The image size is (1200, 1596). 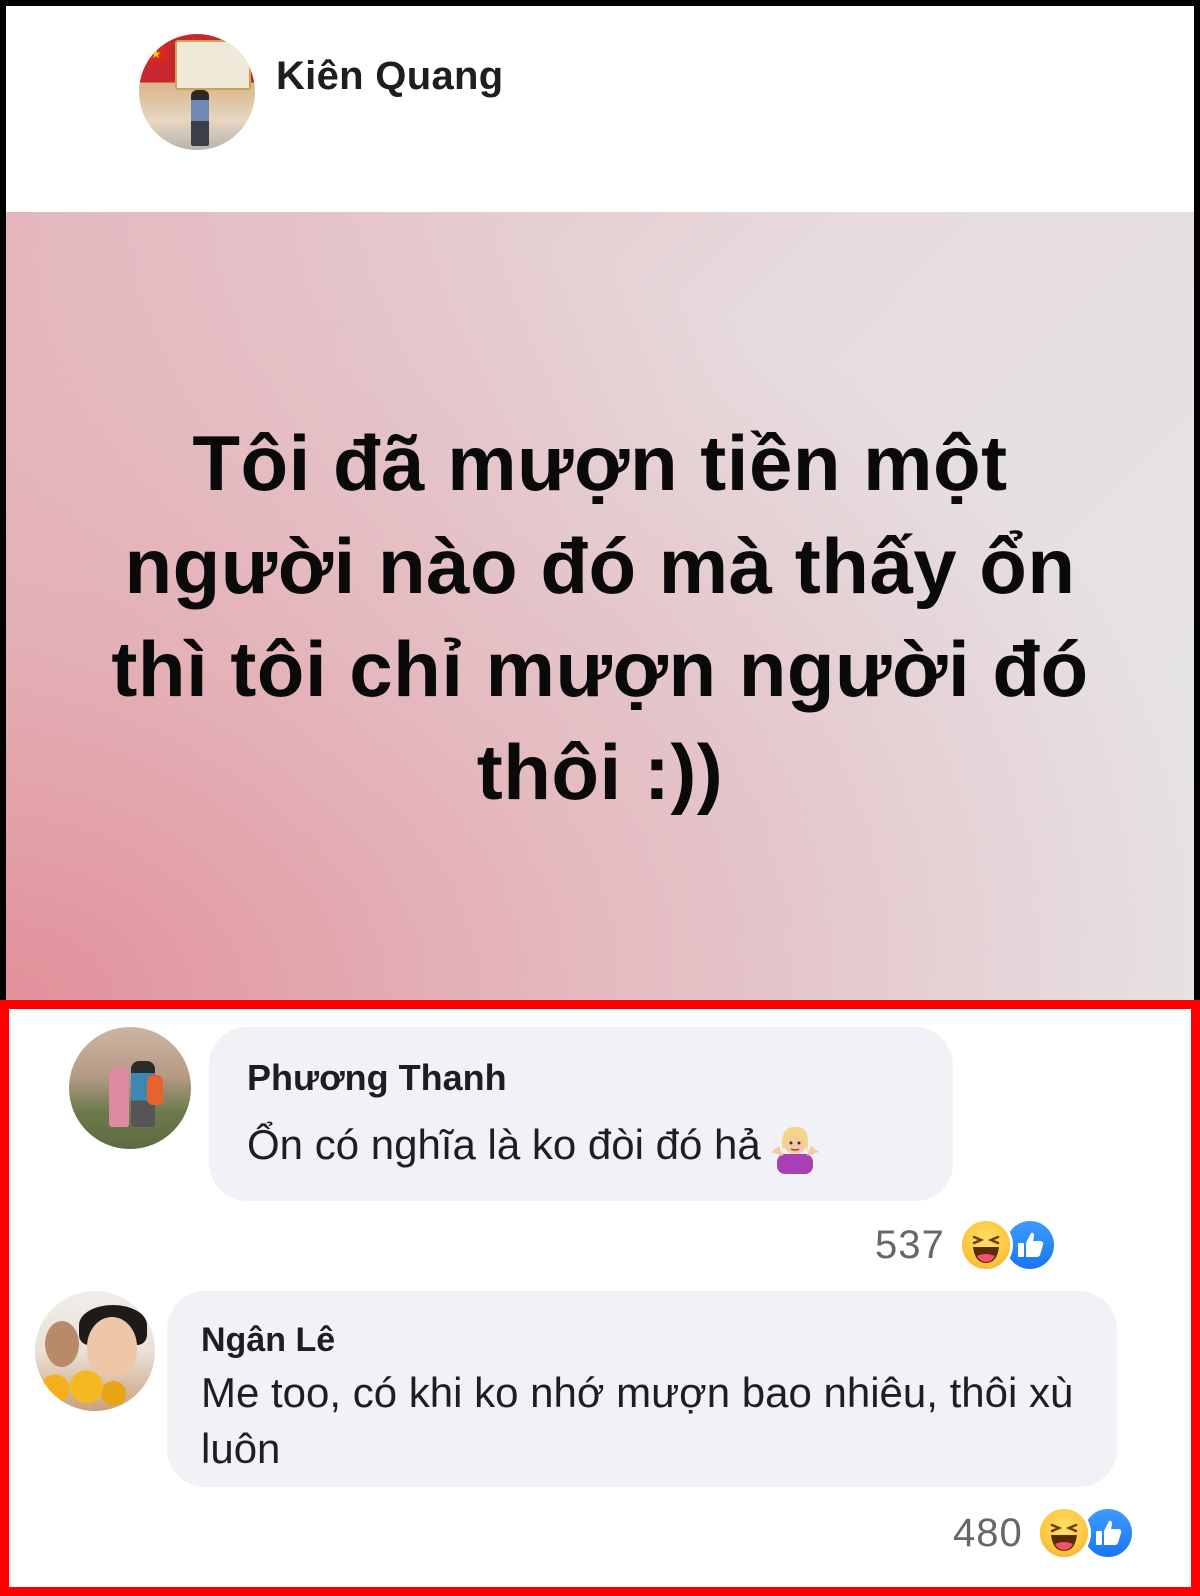 What do you see at coordinates (213, 65) in the screenshot?
I see `avatar-banner` at bounding box center [213, 65].